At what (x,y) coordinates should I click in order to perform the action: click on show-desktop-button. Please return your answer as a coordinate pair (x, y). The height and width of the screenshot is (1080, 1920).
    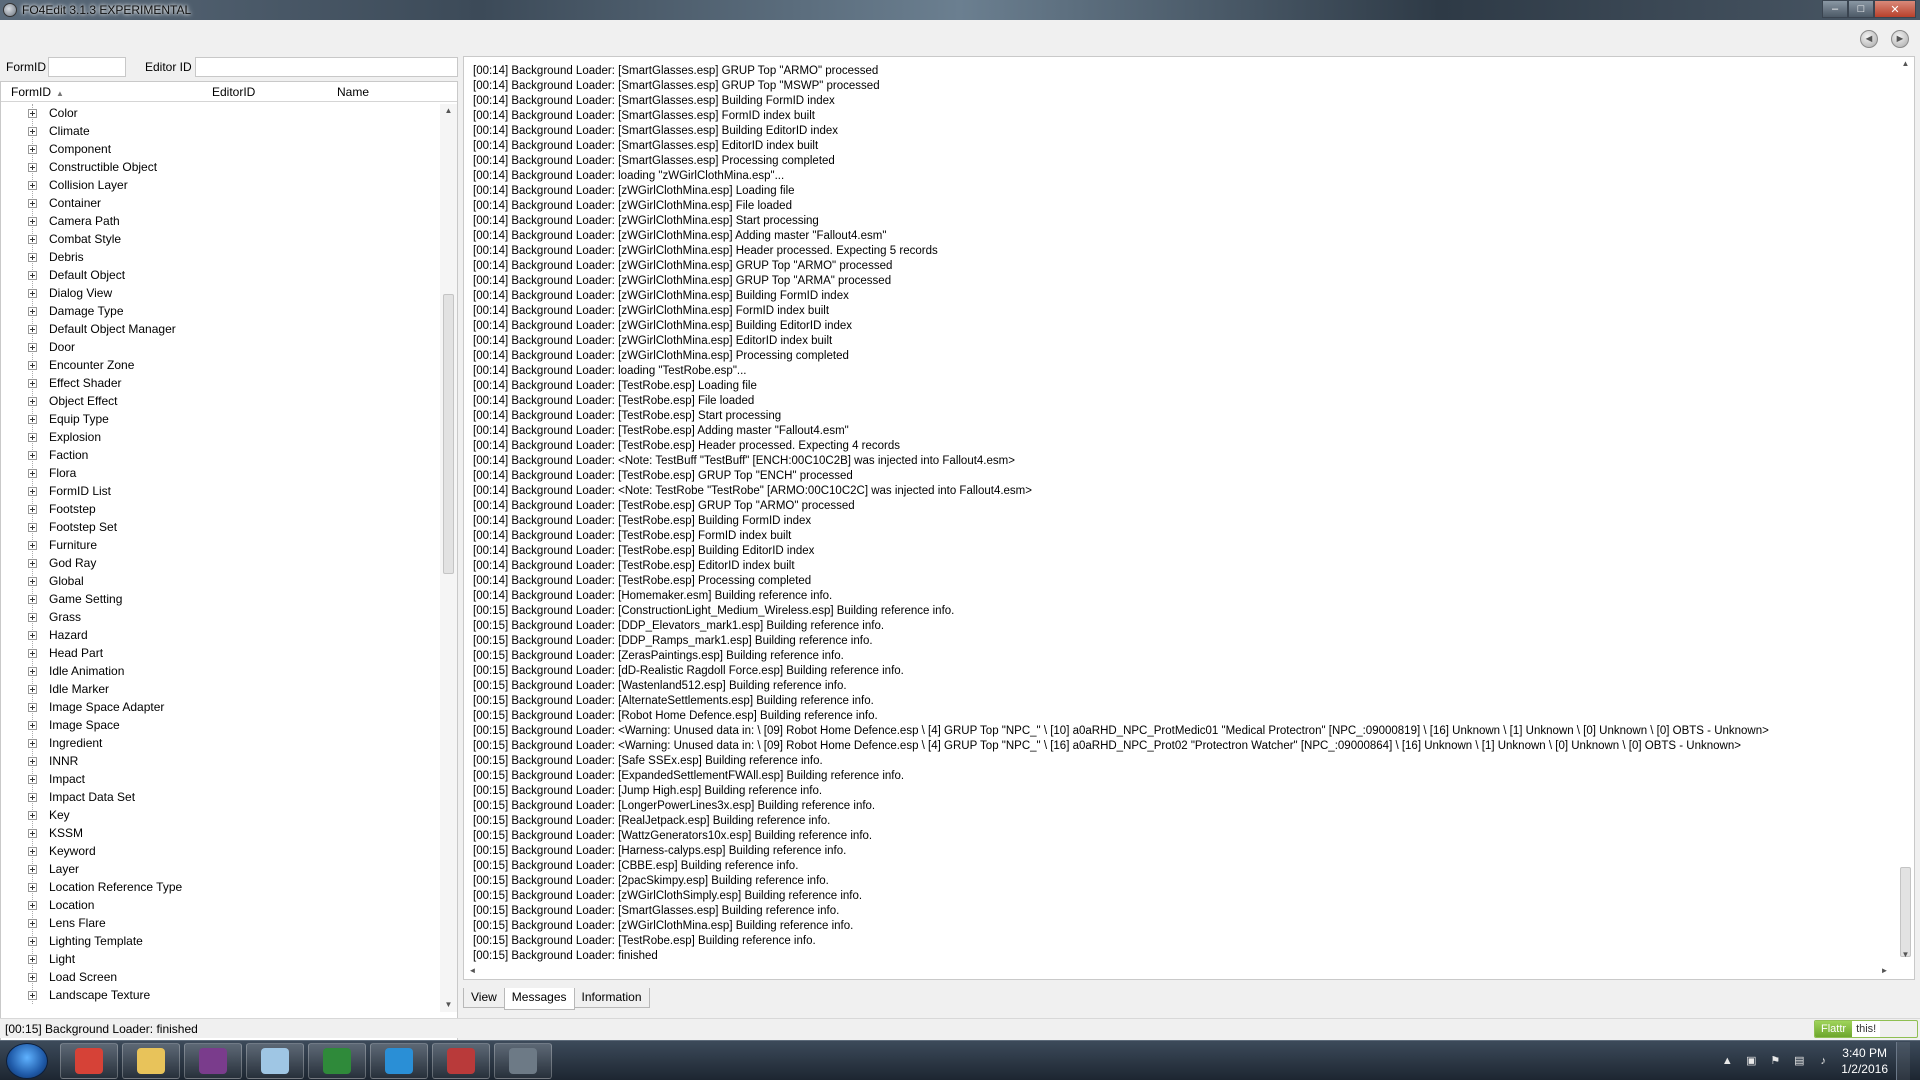
    Looking at the image, I should click on (1903, 1061).